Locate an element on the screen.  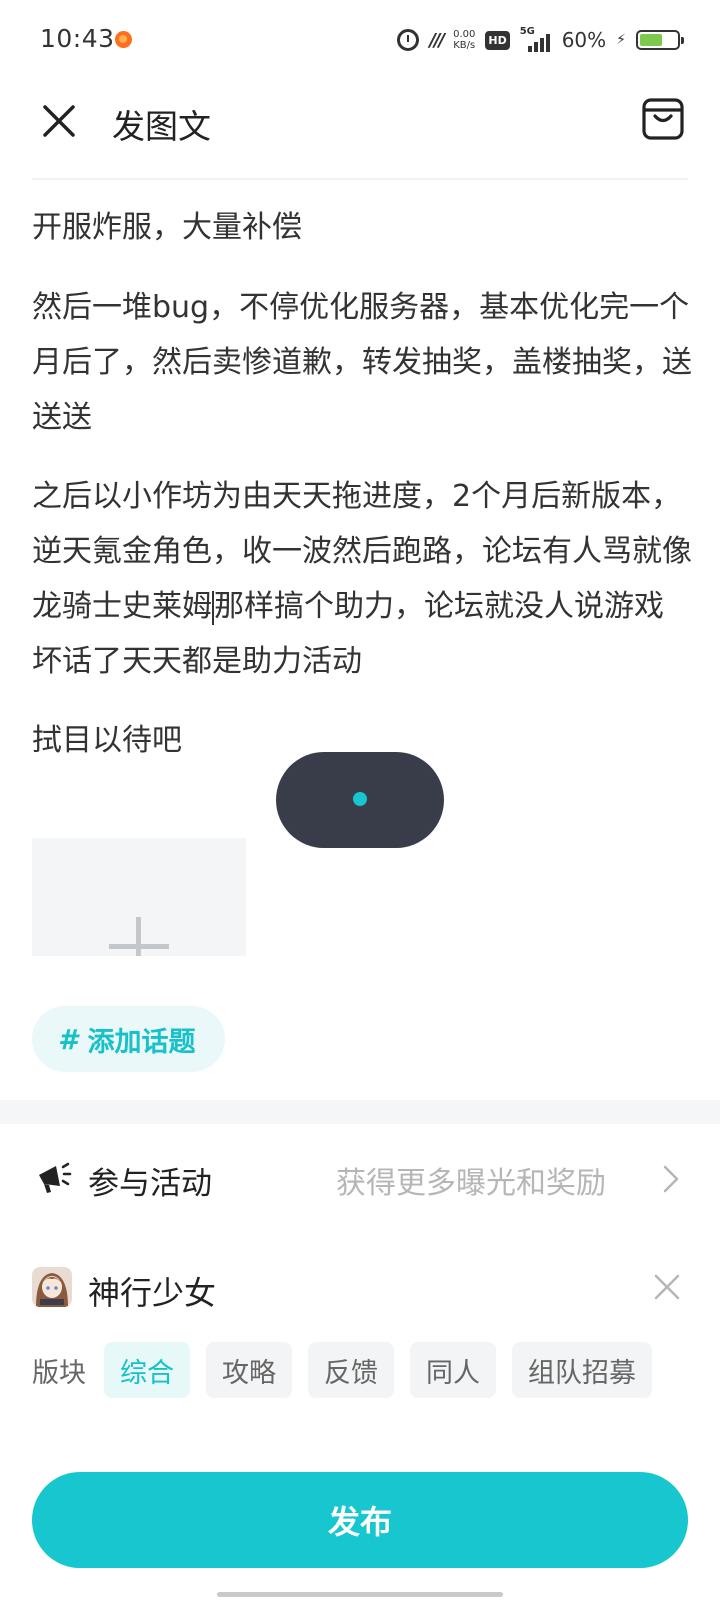
close-button is located at coordinates (59, 121).